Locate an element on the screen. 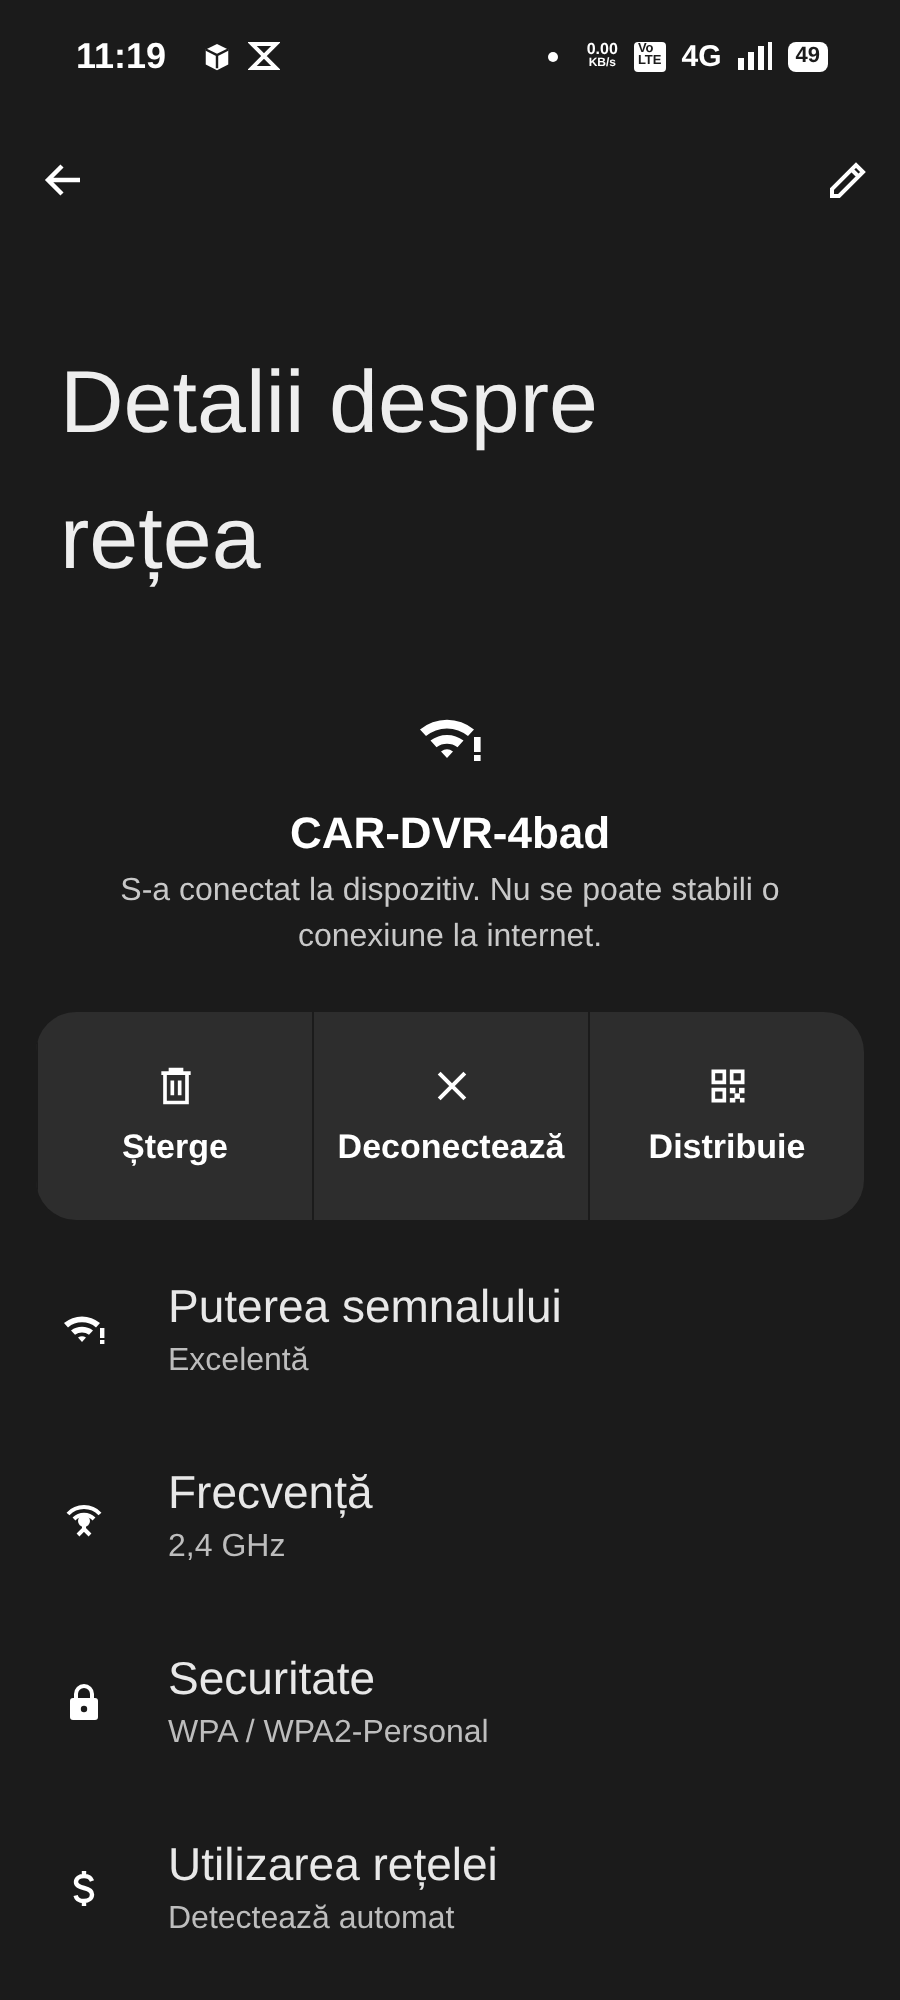  box-icon is located at coordinates (217, 56).